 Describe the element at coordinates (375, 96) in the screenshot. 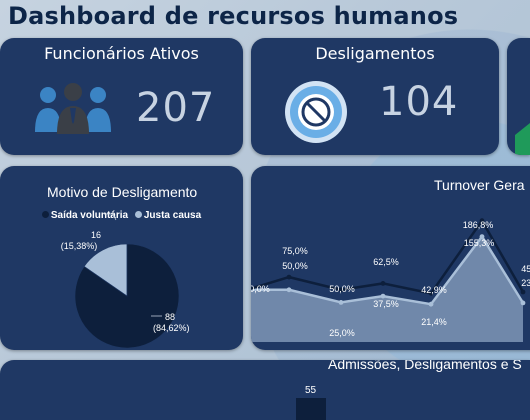

I see `kpi-card-dismissals: Desligamentos 104` at that location.